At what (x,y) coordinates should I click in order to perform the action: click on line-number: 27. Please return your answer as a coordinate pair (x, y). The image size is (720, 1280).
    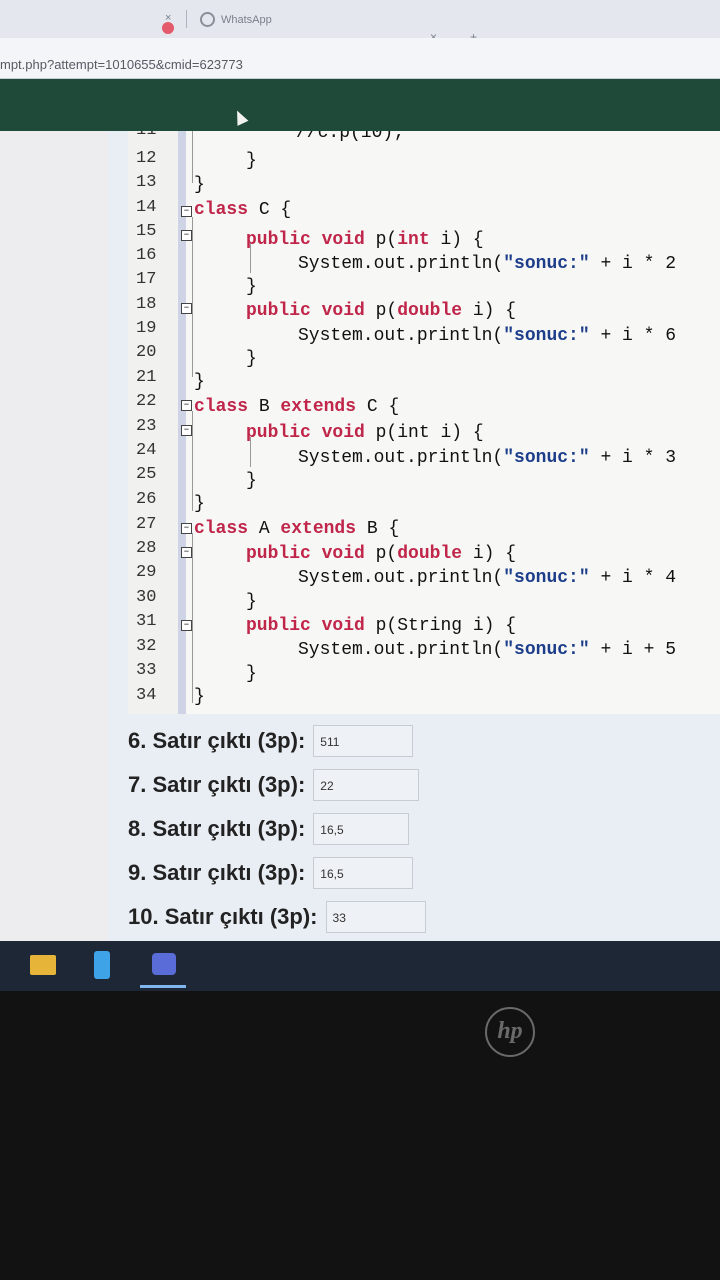
    Looking at the image, I should click on (146, 524).